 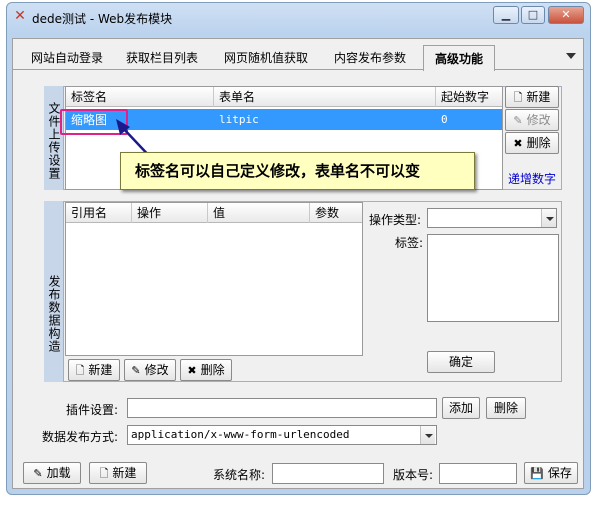 I want to click on app-icon: ✕, so click(x=20, y=16).